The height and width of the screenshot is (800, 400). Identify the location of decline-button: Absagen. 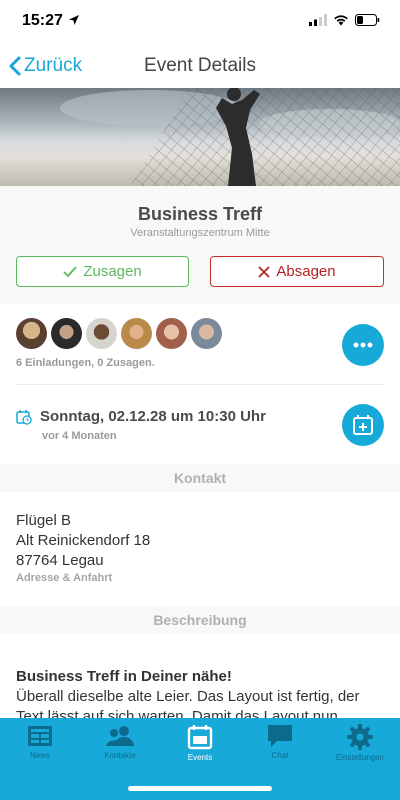
(297, 271).